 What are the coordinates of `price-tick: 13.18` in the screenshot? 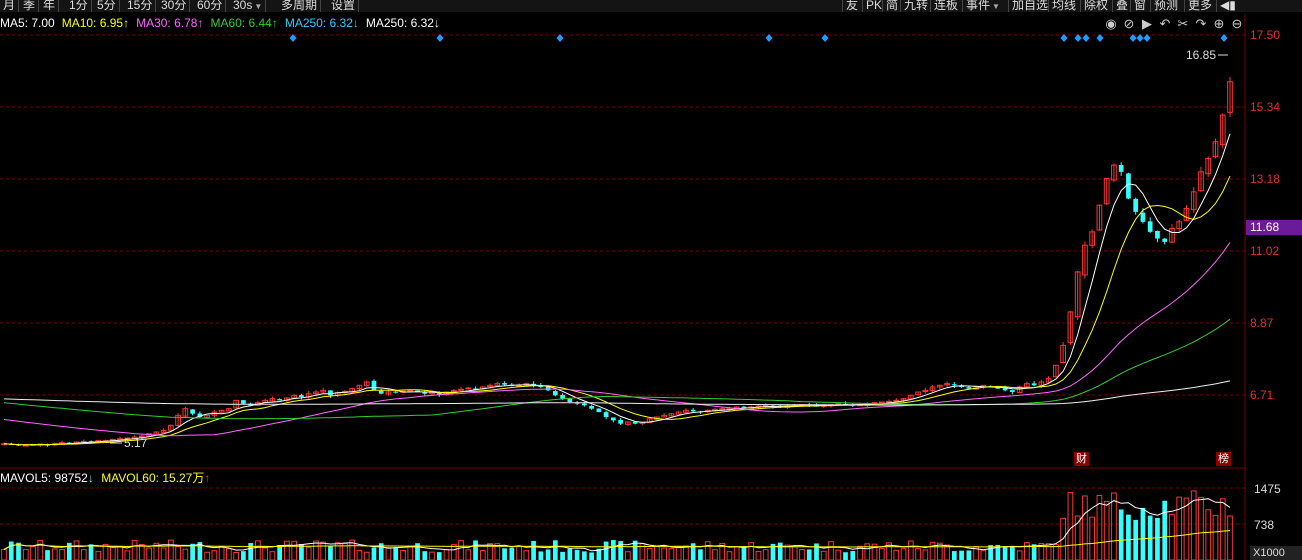 It's located at (1265, 179).